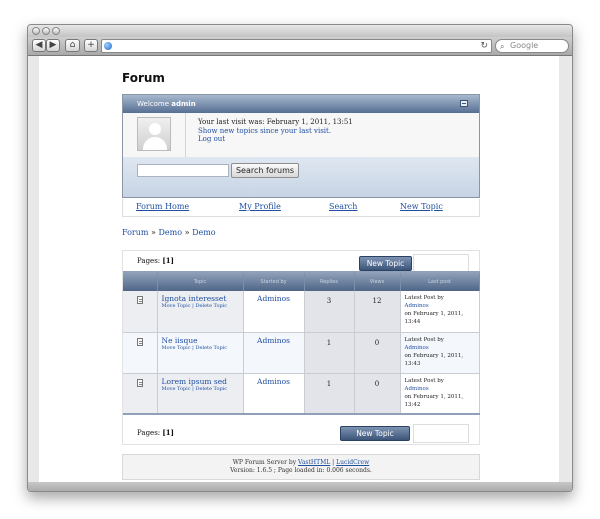 The height and width of the screenshot is (519, 600). I want to click on pagination-bottom: Pages: [1], so click(155, 432).